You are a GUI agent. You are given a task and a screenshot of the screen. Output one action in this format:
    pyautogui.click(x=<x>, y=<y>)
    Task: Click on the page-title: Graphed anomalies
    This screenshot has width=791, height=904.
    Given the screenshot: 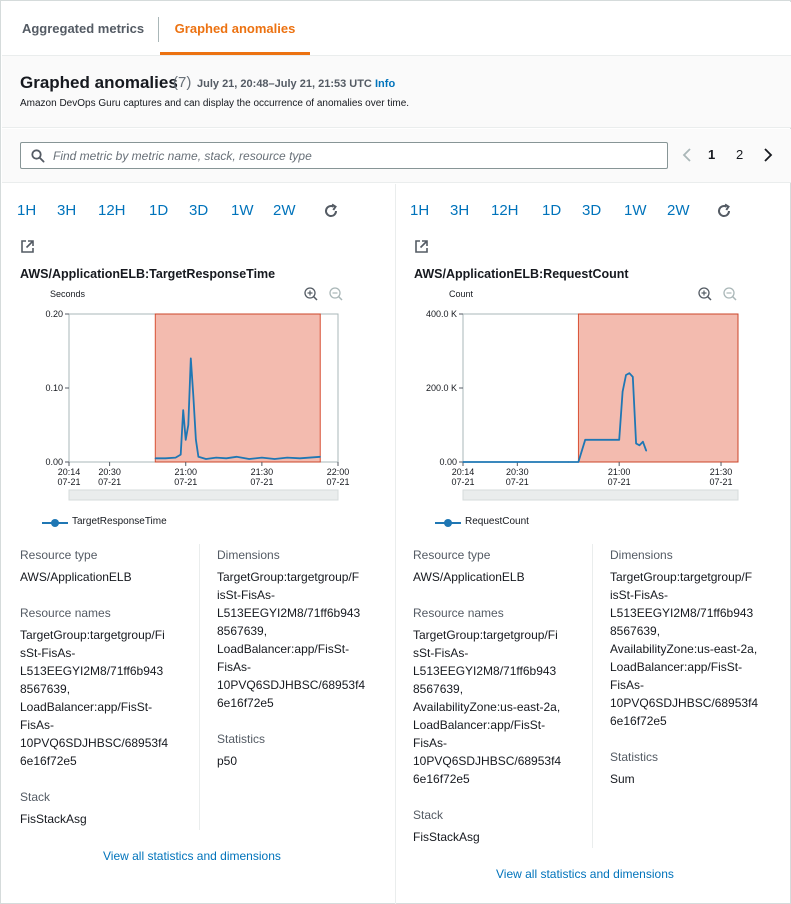 What is the action you would take?
    pyautogui.click(x=99, y=82)
    